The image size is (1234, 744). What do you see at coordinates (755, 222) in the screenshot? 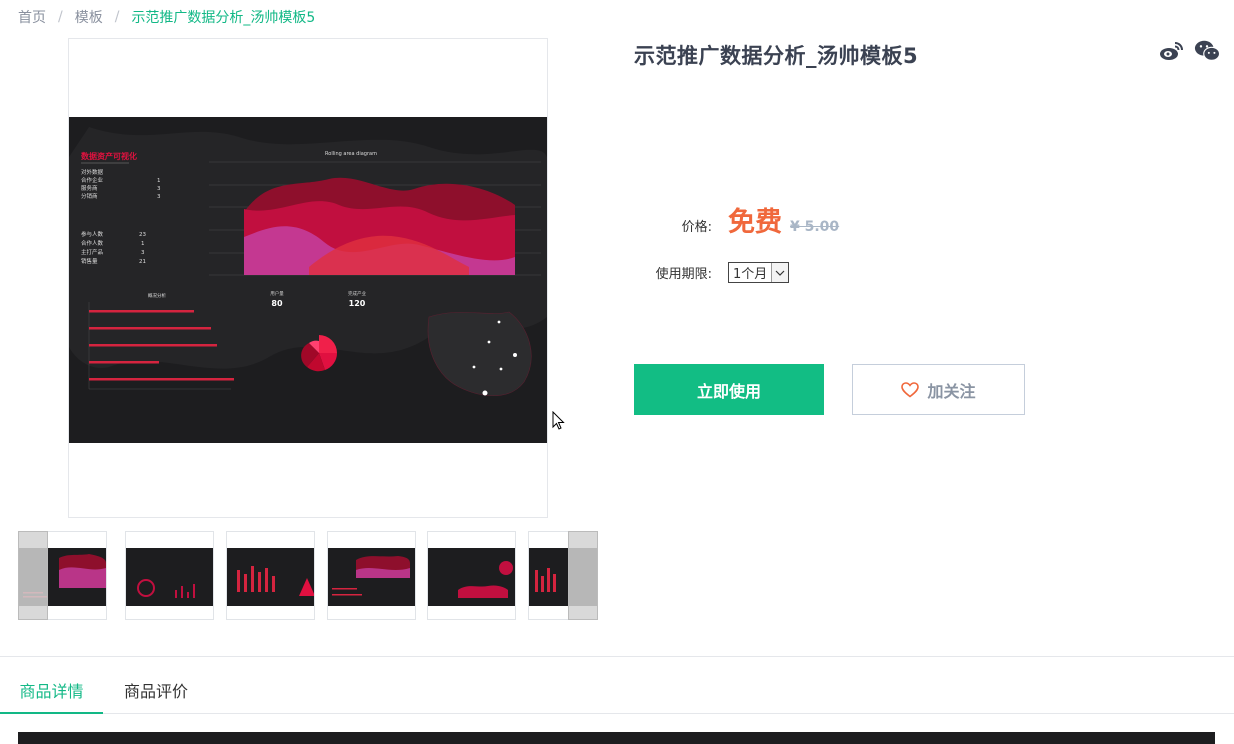
I see `price-free: 免费` at bounding box center [755, 222].